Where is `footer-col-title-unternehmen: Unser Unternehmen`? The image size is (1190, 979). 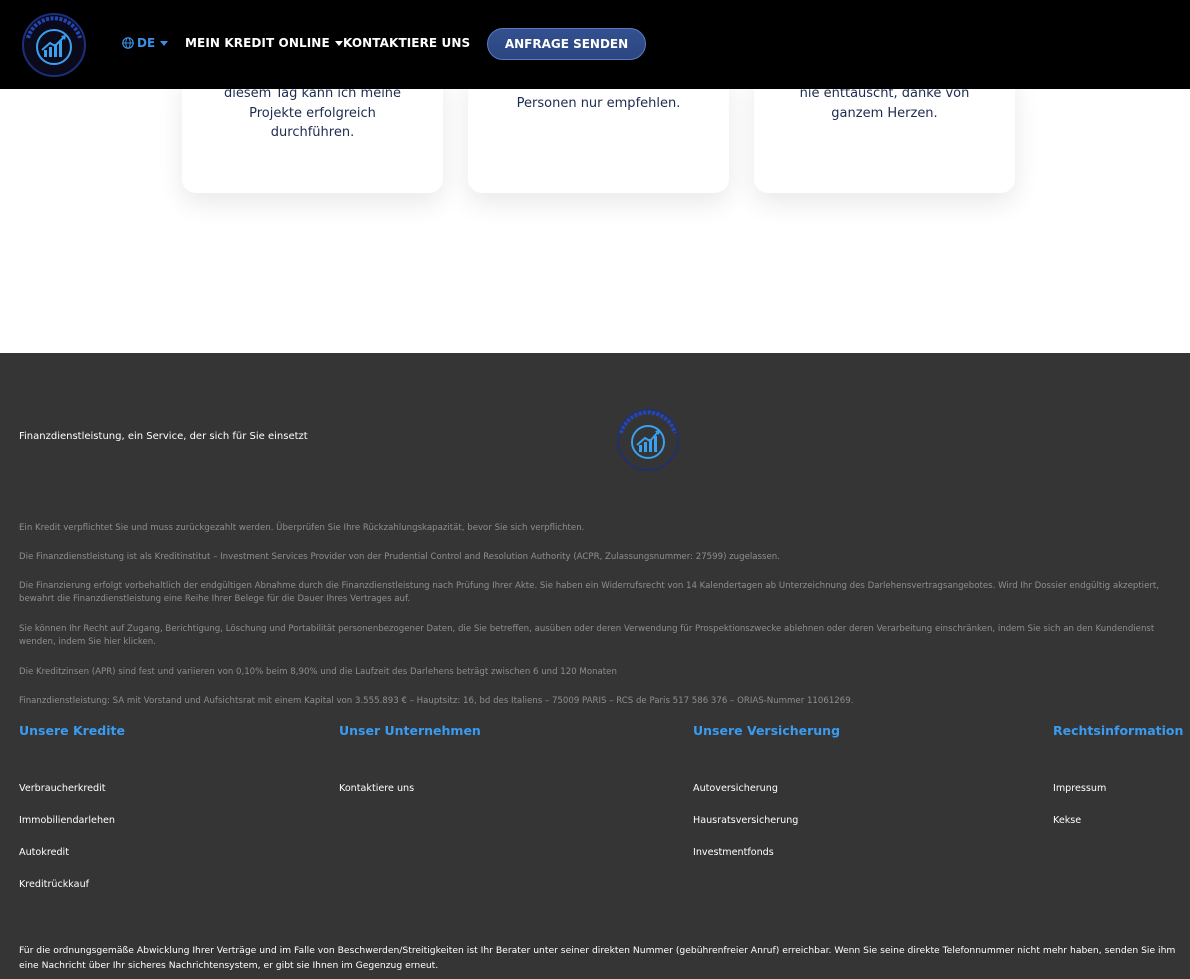
footer-col-title-unternehmen: Unser Unternehmen is located at coordinates (410, 730).